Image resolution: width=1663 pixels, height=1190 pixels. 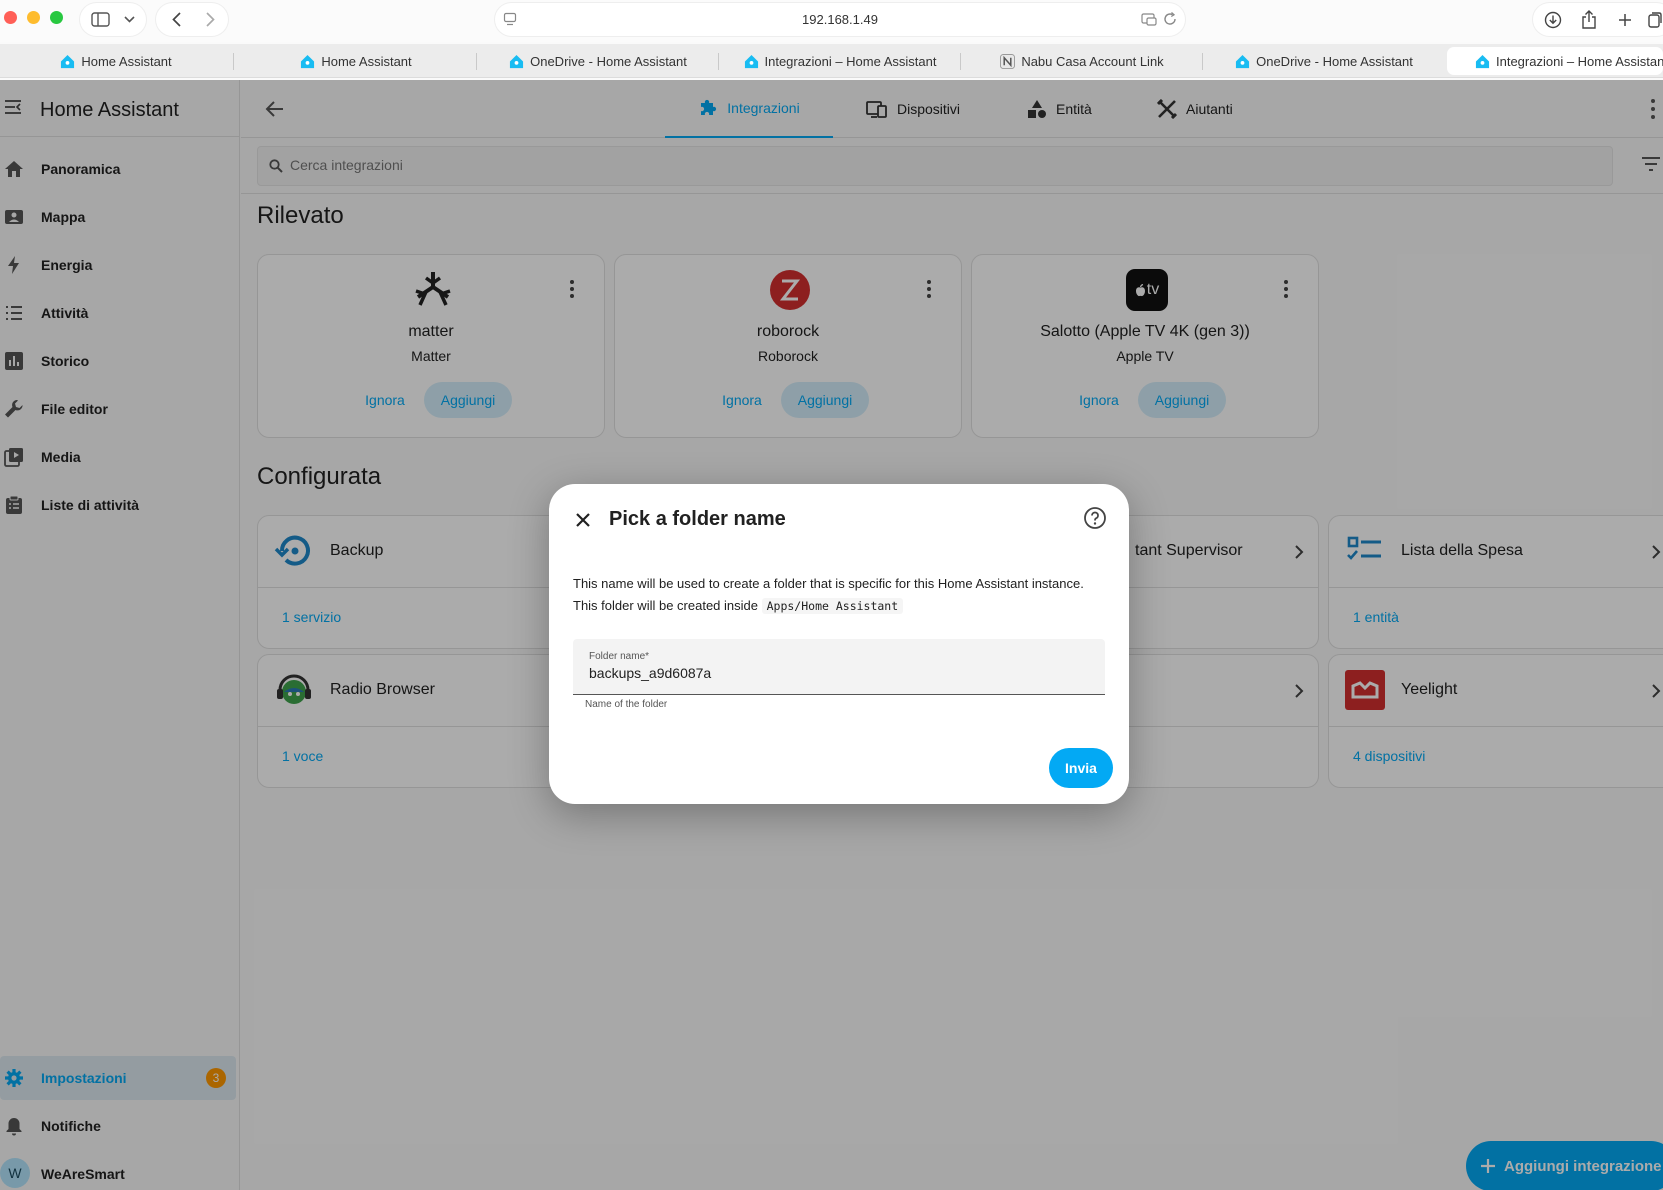 What do you see at coordinates (1149, 21) in the screenshot?
I see `picture-in-picture-icon` at bounding box center [1149, 21].